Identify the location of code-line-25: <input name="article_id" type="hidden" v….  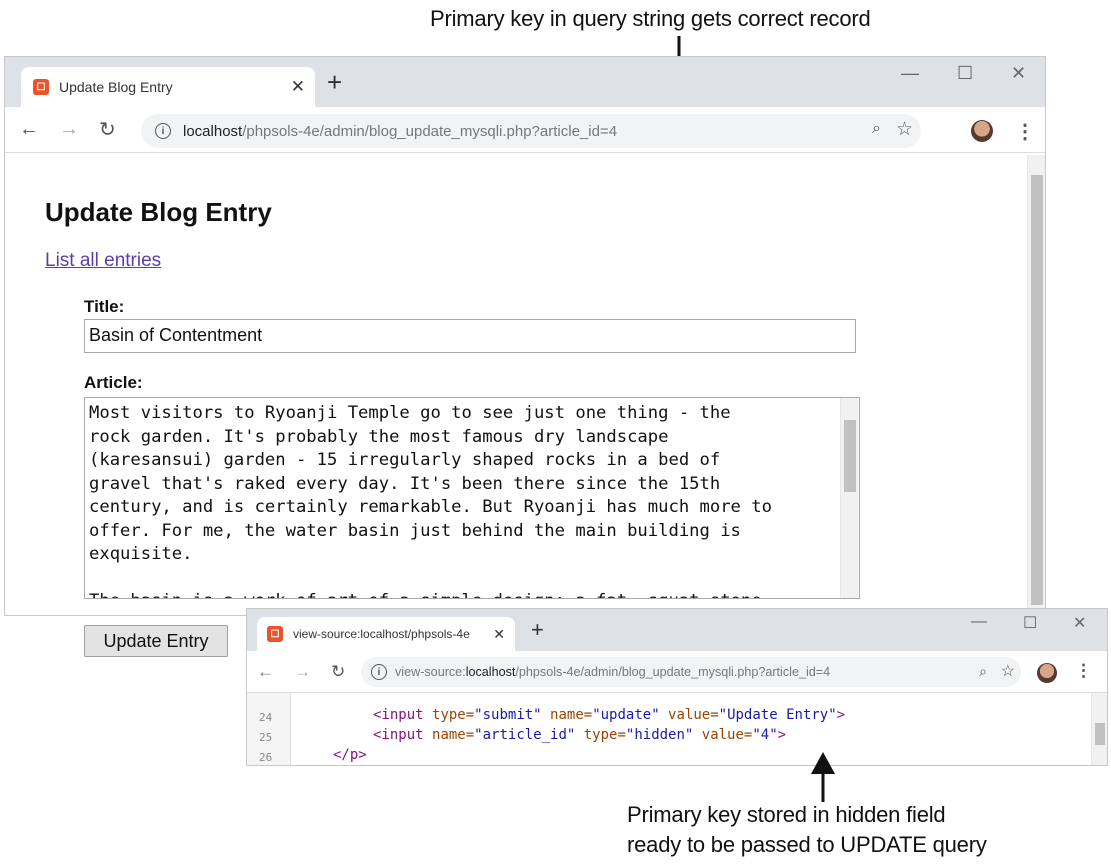
(580, 735).